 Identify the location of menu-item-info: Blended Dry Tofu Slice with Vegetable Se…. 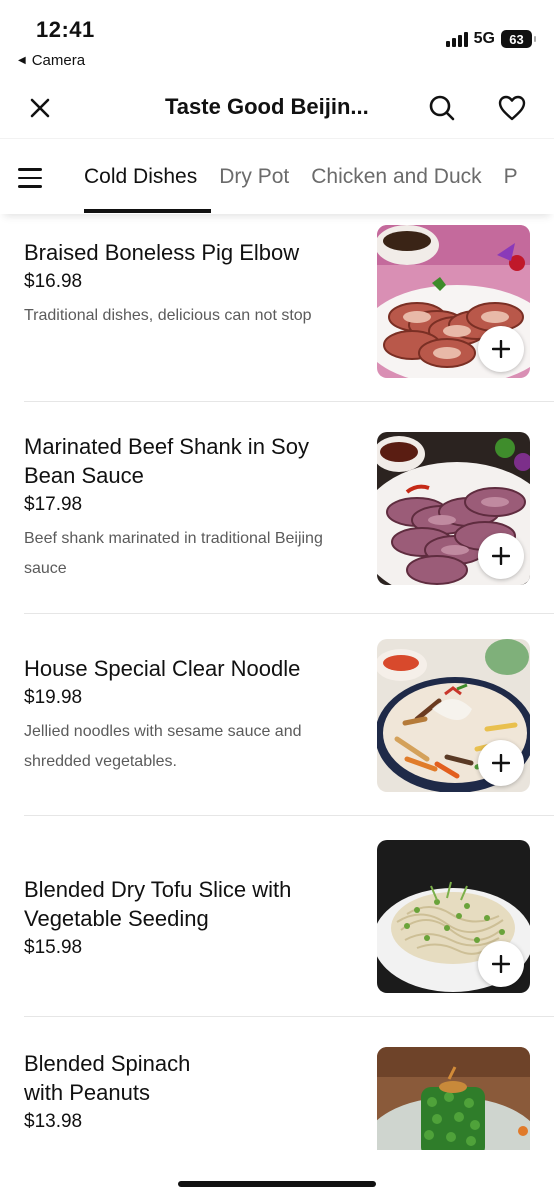
(189, 917).